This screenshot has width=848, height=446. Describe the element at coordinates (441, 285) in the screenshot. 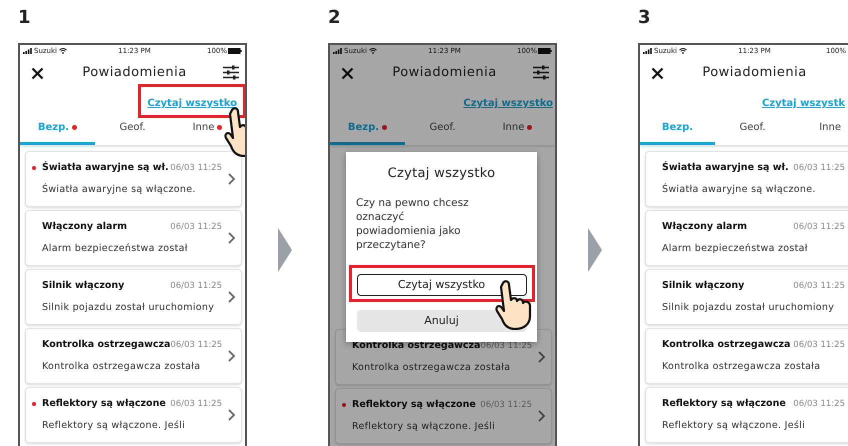

I see `confirm-button: Czytaj wszystko` at that location.